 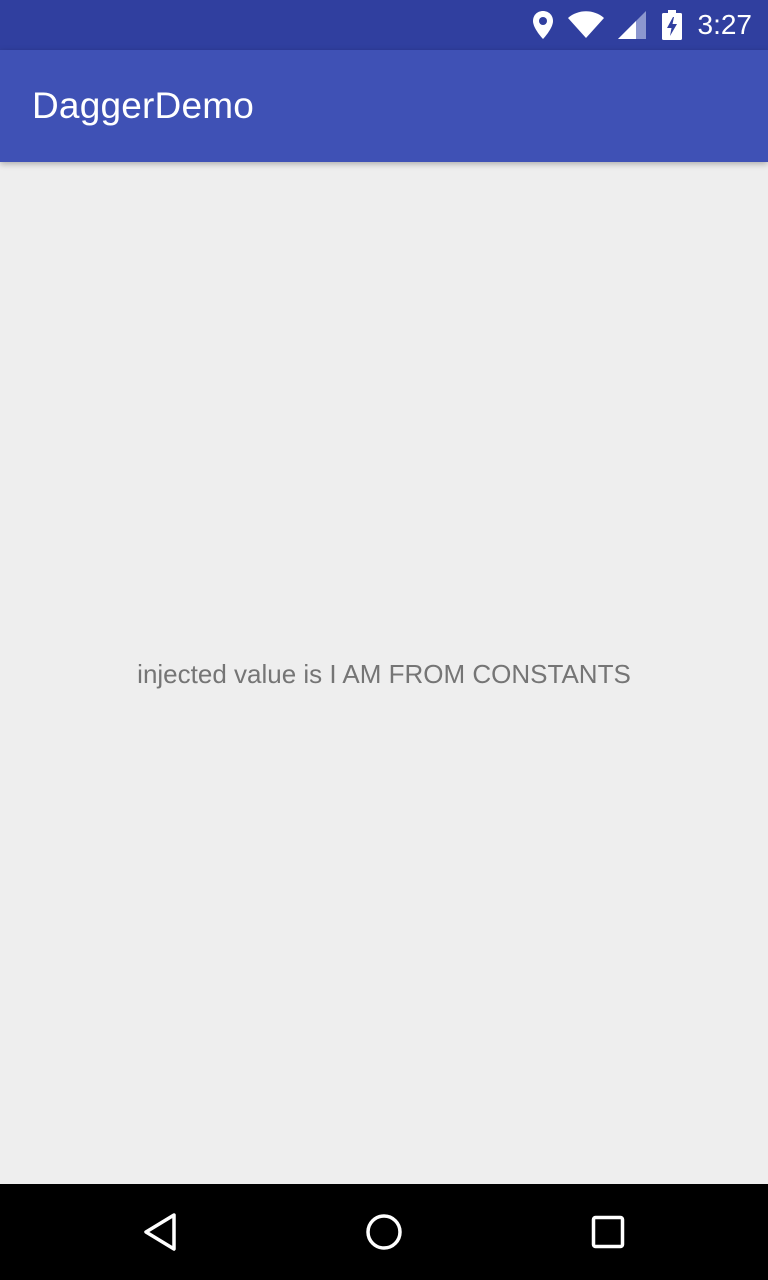 I want to click on injected-value-text: injected value is I AM FROM CONSTANTS, so click(x=384, y=674).